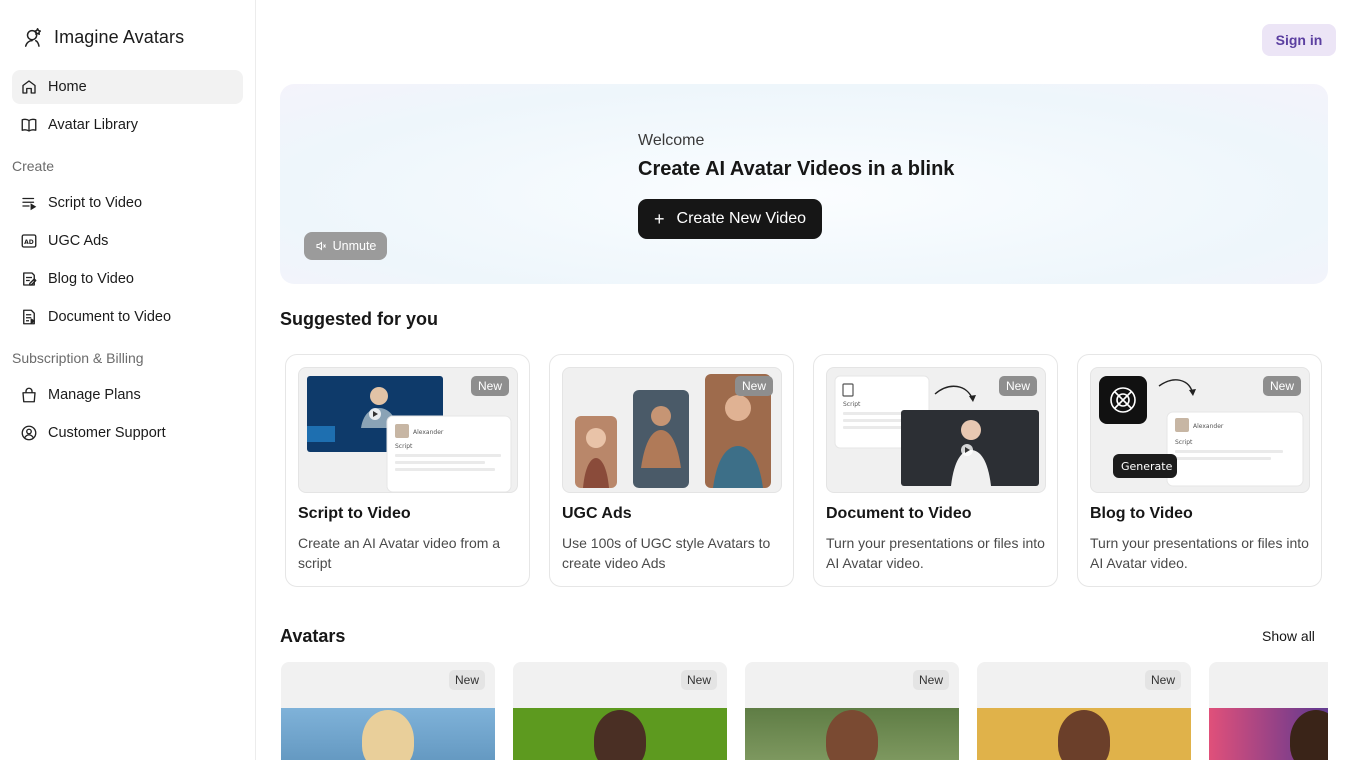 Image resolution: width=1352 pixels, height=760 pixels. What do you see at coordinates (899, 513) in the screenshot?
I see `card-title: Document to Video` at bounding box center [899, 513].